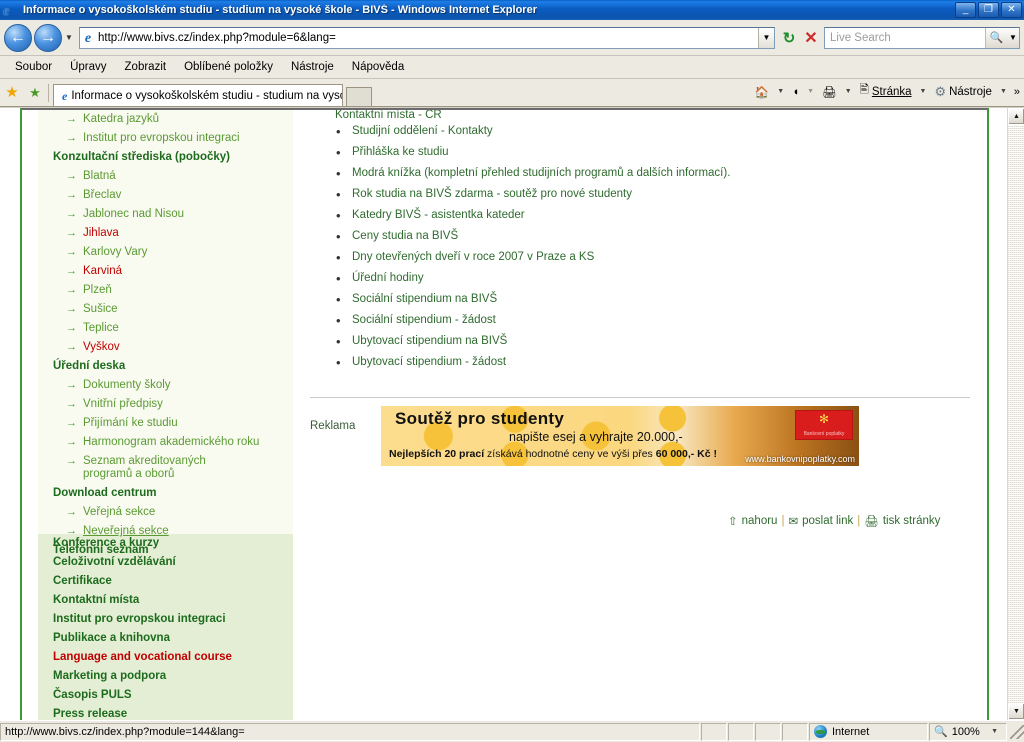 This screenshot has height=742, width=1024. Describe the element at coordinates (165, 695) in the screenshot. I see `sidebar-section-item-8: Časopis PULS` at that location.